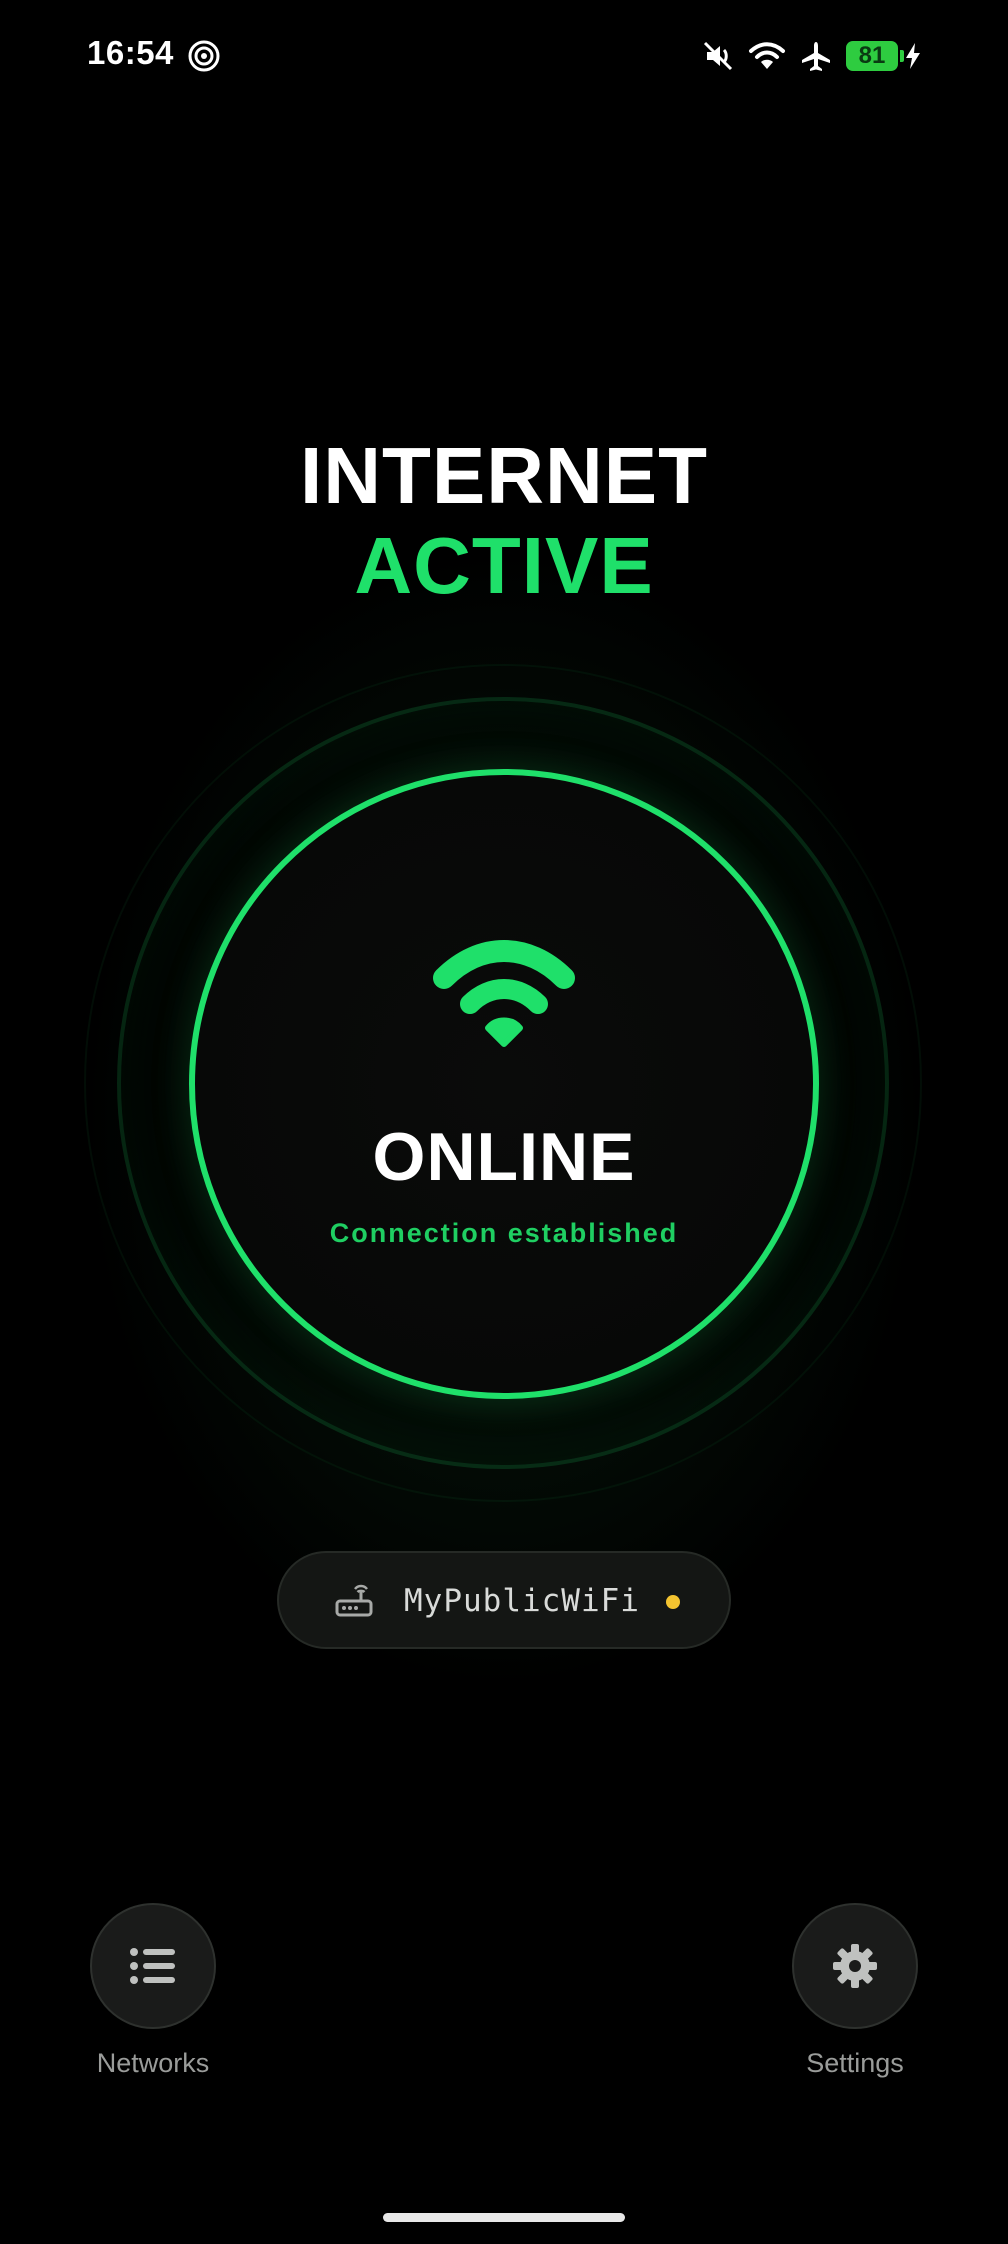 The height and width of the screenshot is (2244, 1008). I want to click on gear-icon, so click(855, 1966).